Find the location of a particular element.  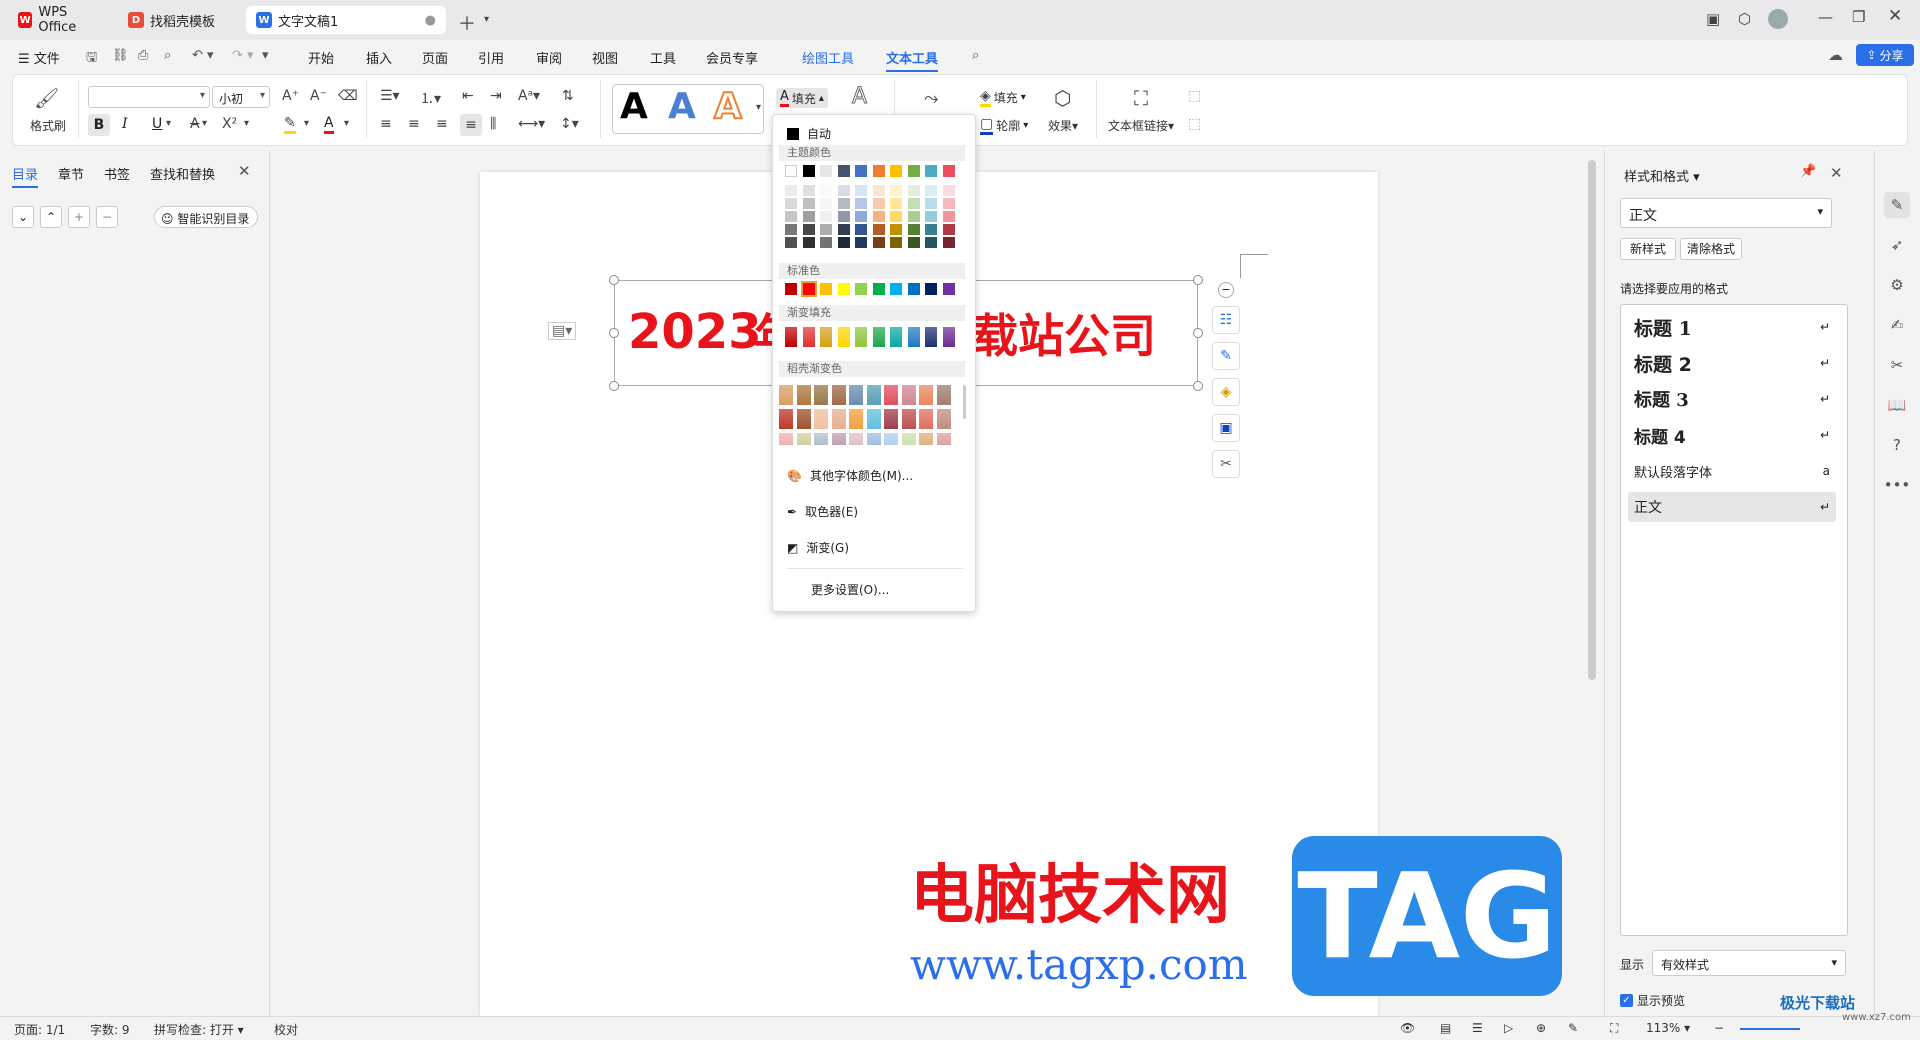

menu-text-tools: 文本工具 is located at coordinates (912, 60).